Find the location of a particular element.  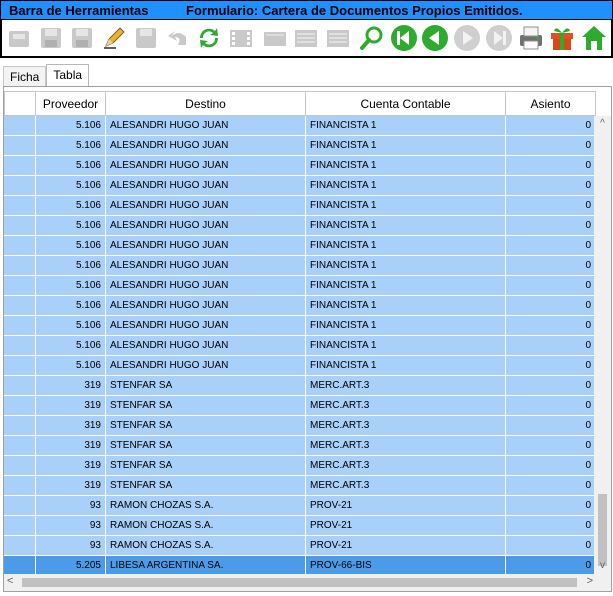

vertical-scroll-thumb is located at coordinates (602, 530).